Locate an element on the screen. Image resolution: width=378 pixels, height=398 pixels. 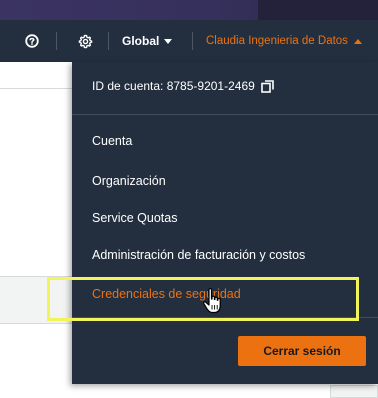
chevron-down-icon is located at coordinates (168, 41).